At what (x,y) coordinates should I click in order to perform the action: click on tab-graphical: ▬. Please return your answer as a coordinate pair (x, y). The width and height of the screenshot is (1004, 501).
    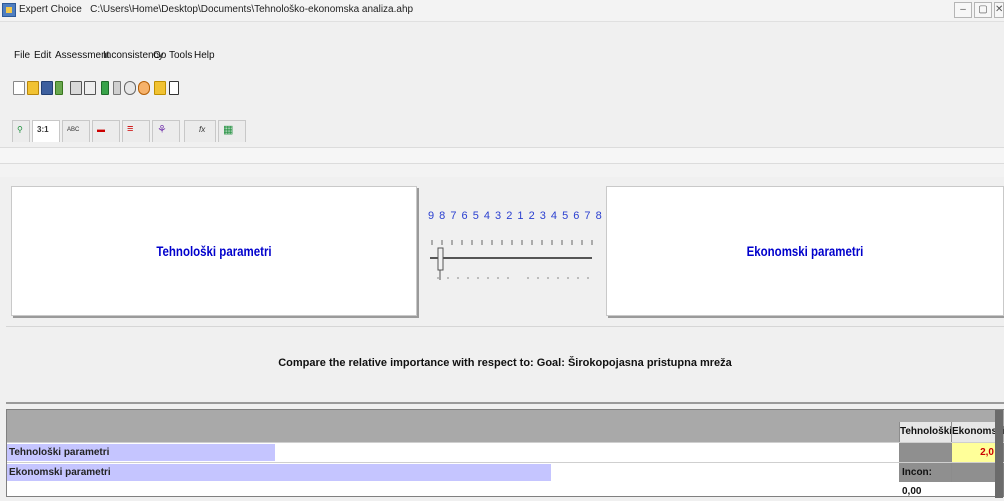
    Looking at the image, I should click on (106, 131).